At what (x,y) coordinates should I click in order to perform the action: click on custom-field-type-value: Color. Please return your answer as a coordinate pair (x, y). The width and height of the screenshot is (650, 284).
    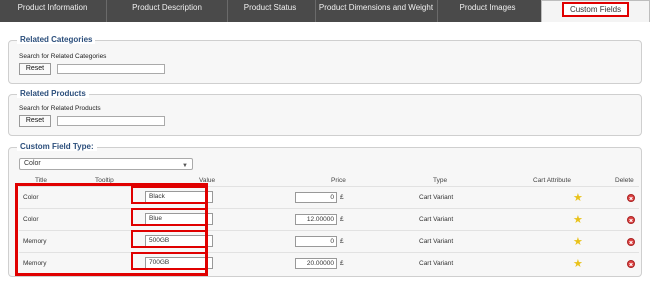
    Looking at the image, I should click on (32, 163).